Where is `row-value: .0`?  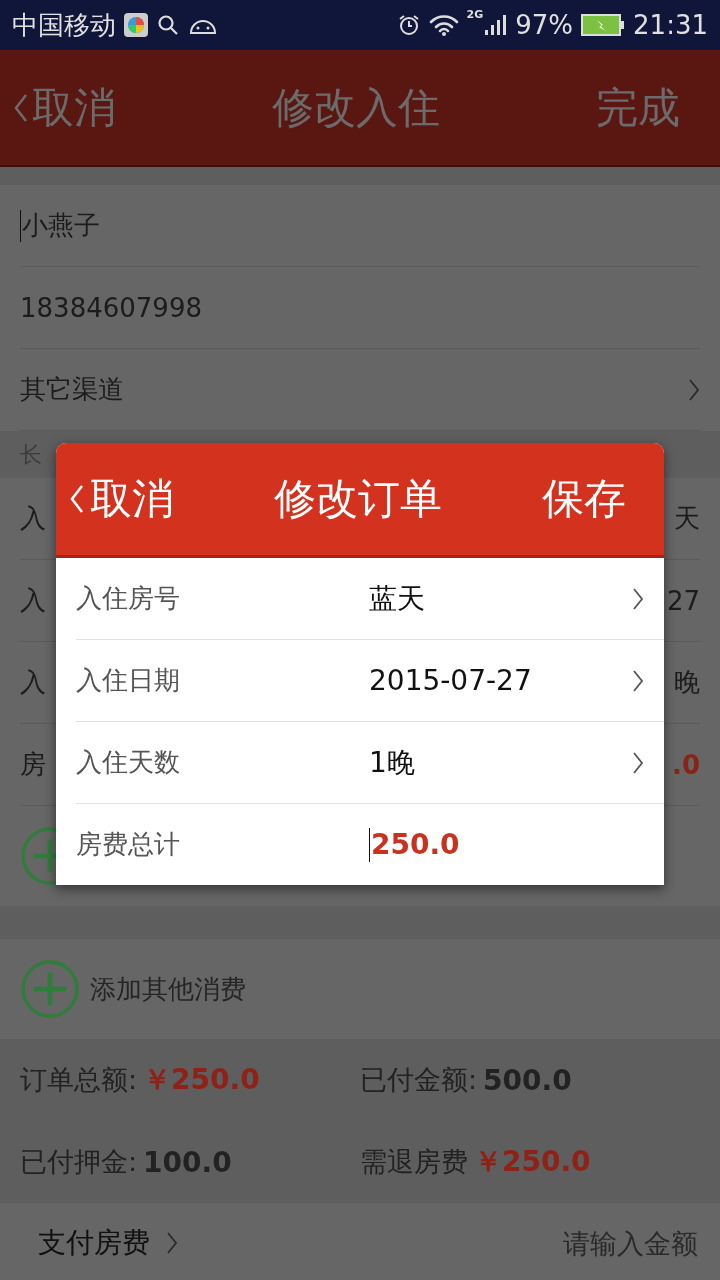
row-value: .0 is located at coordinates (686, 764).